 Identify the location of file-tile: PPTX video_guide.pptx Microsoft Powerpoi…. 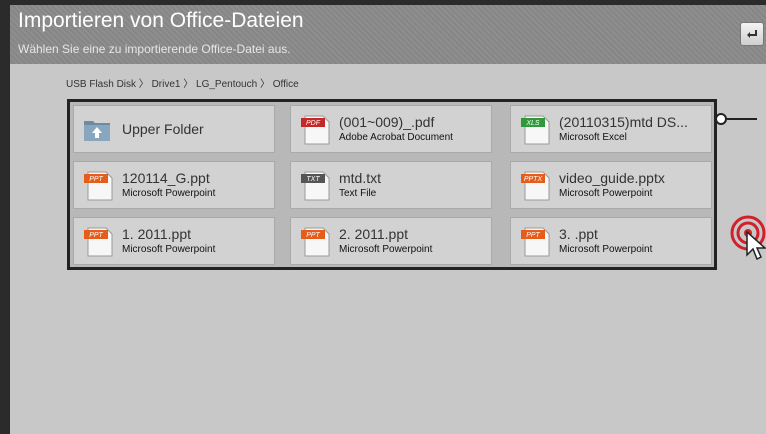
(611, 185).